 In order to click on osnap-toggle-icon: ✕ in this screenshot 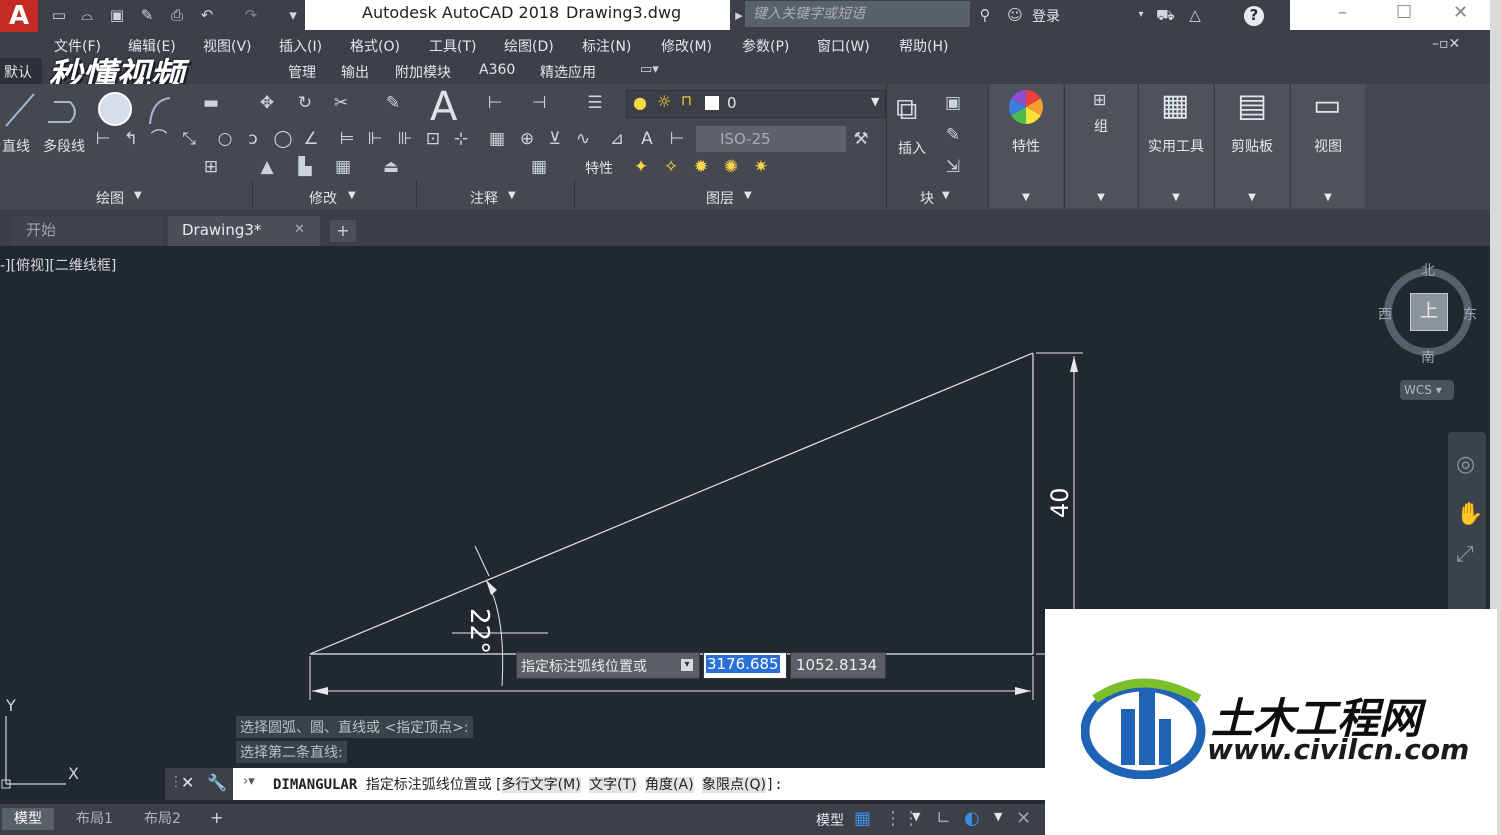, I will do `click(1023, 818)`.